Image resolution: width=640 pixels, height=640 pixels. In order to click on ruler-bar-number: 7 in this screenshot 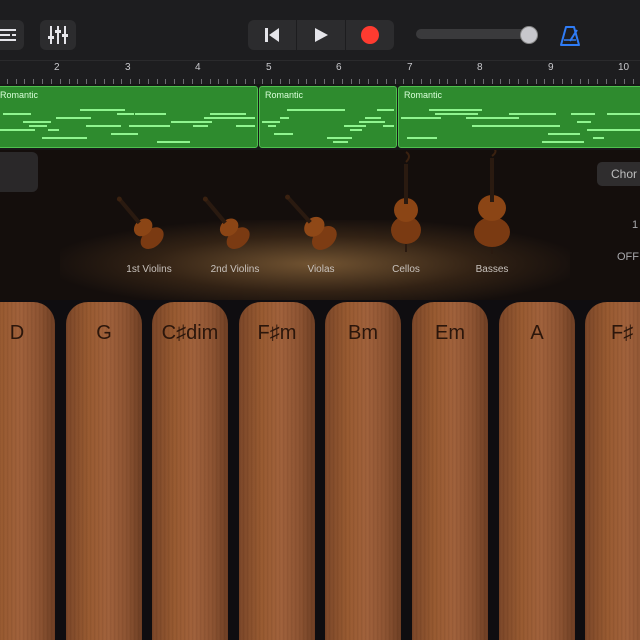, I will do `click(410, 67)`.